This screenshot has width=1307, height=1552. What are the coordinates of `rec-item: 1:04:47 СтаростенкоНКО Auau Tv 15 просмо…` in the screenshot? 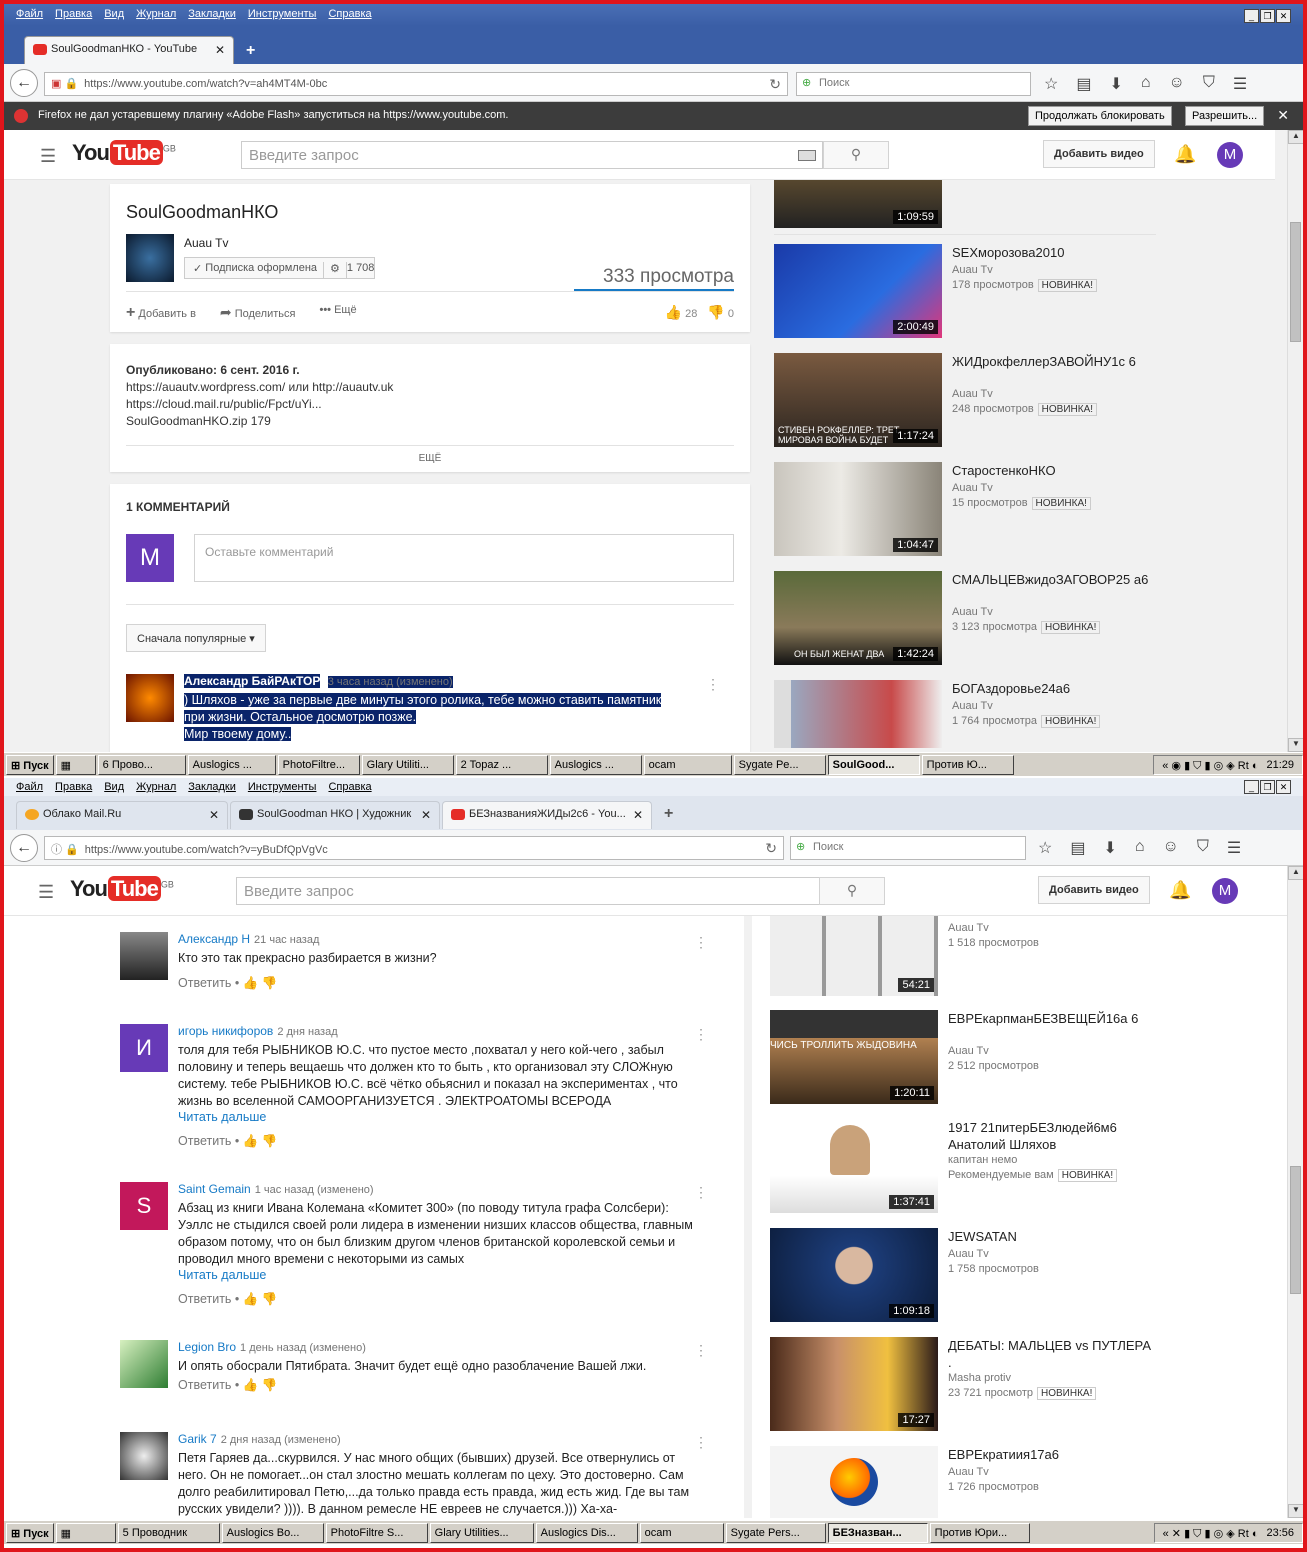 It's located at (965, 510).